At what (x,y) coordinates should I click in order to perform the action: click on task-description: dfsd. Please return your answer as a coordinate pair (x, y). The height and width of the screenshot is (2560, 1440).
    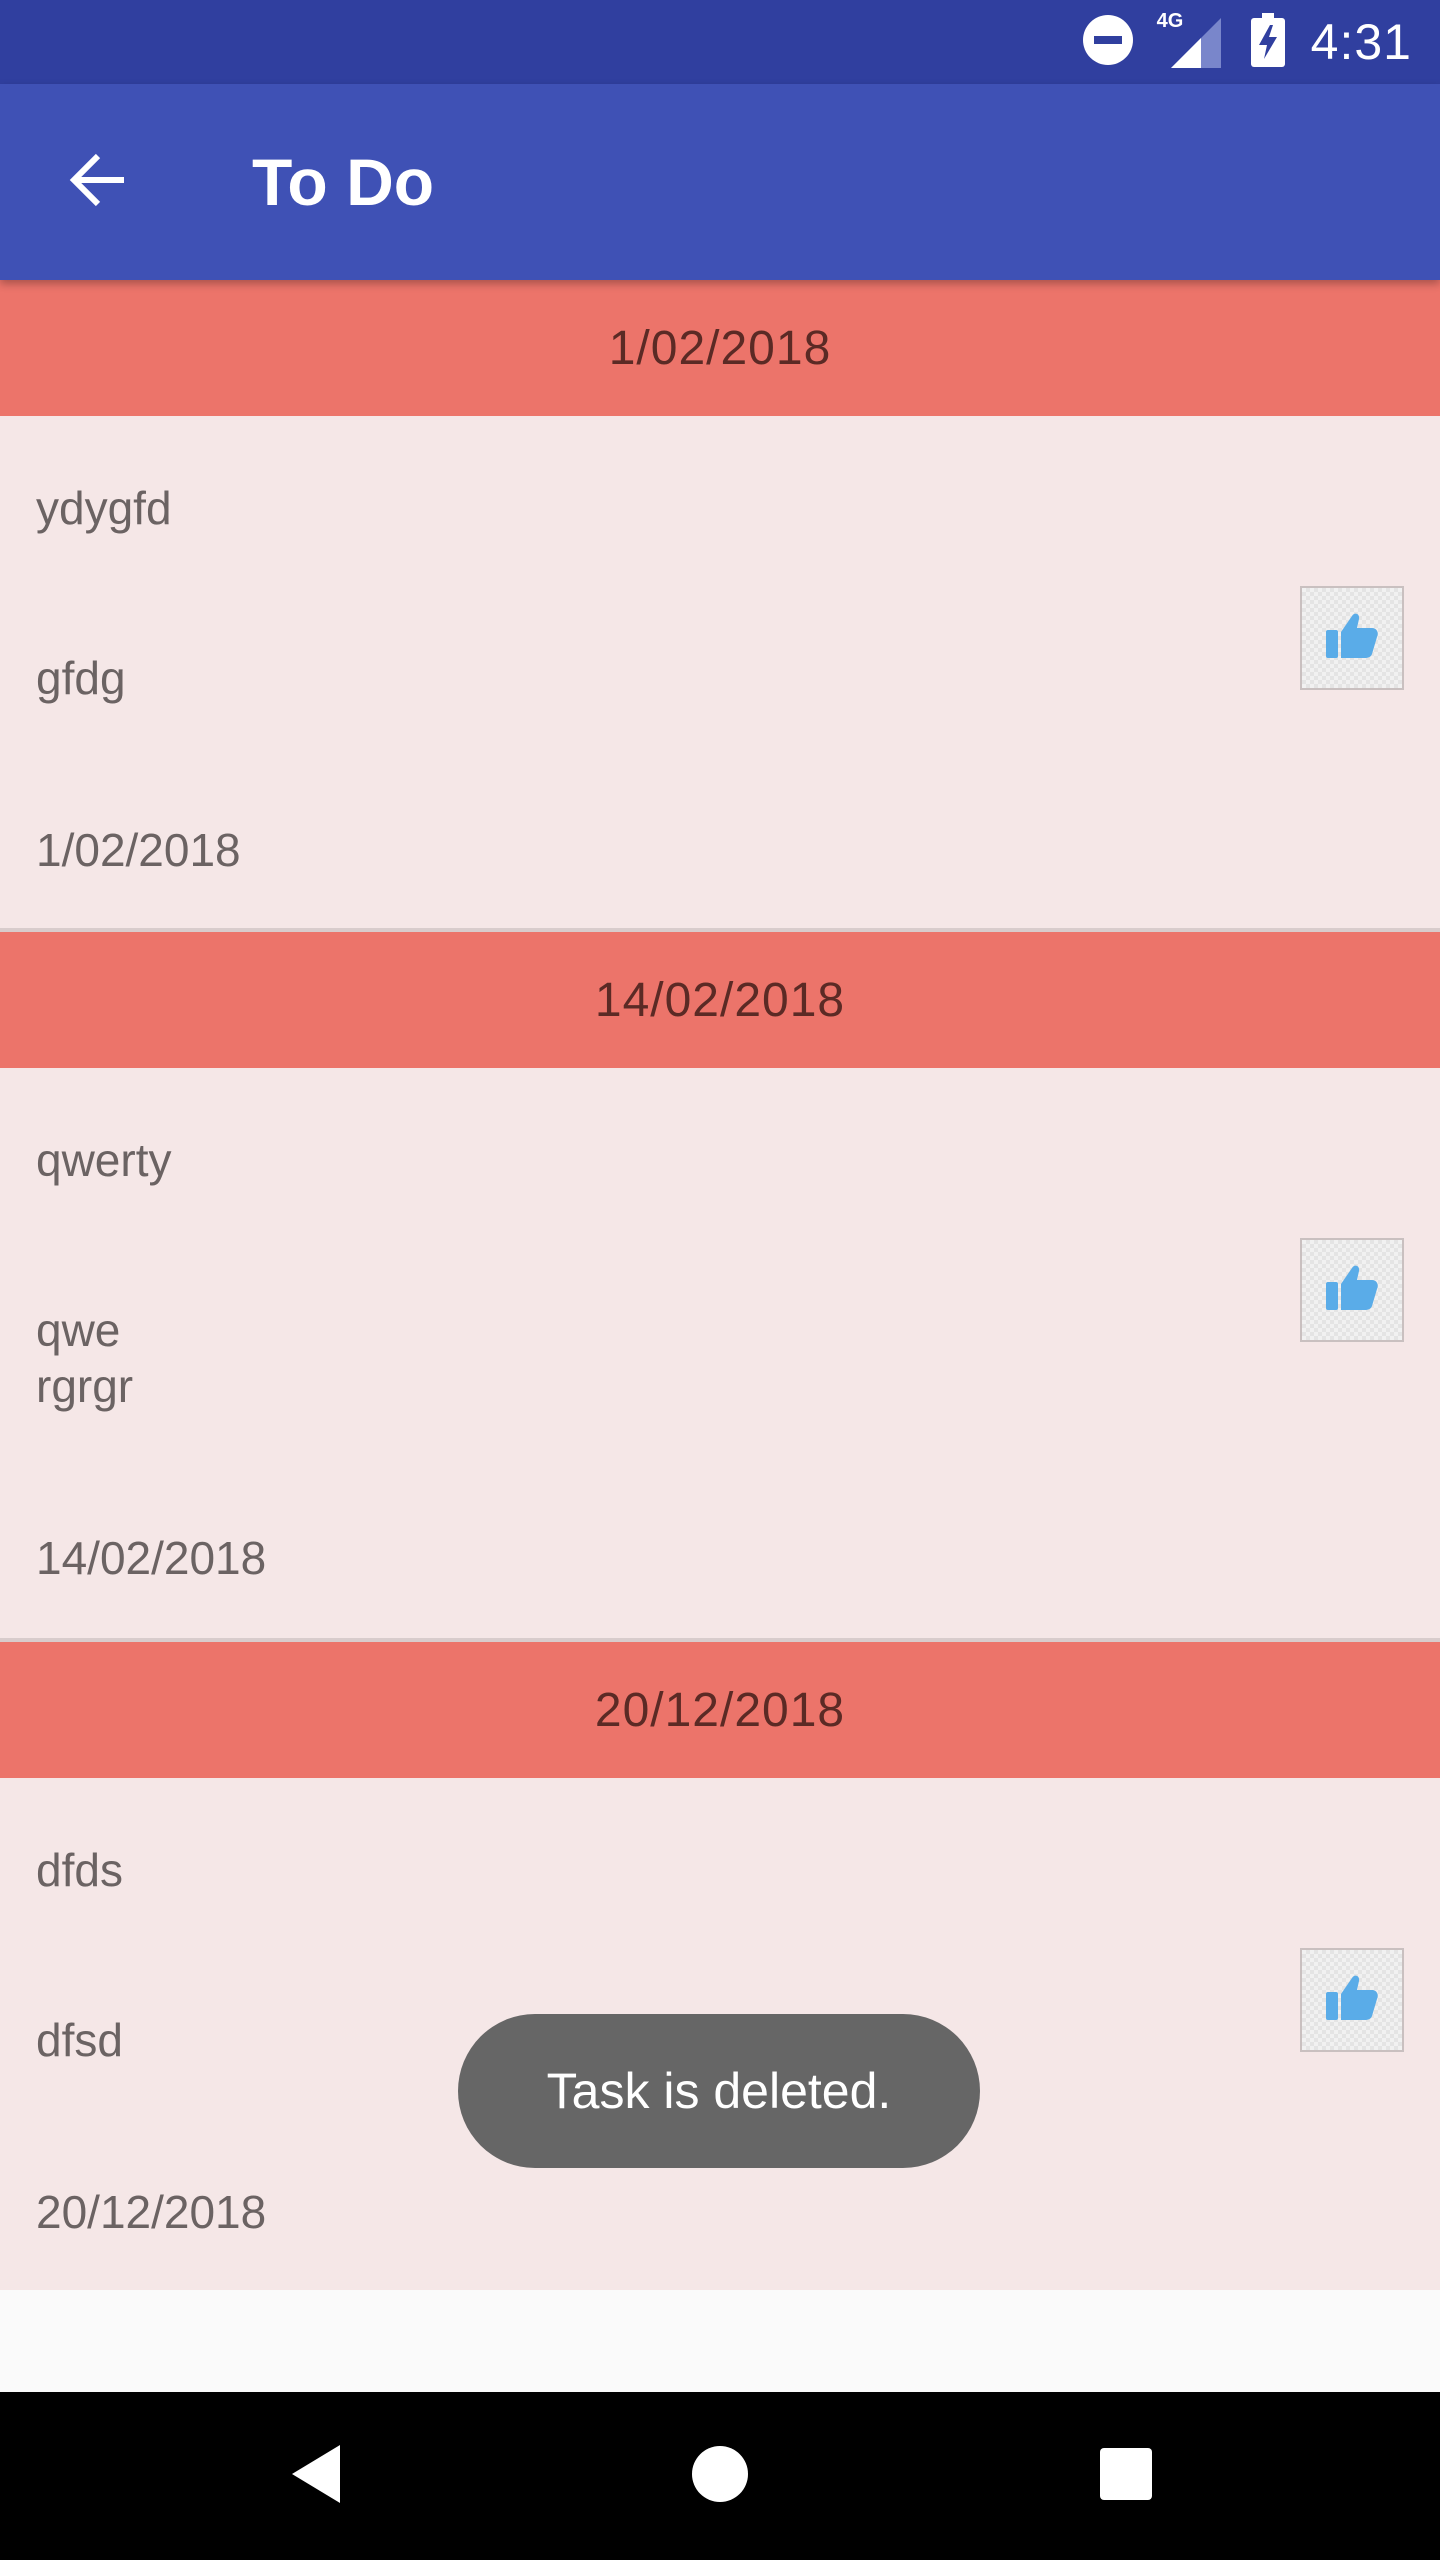
    Looking at the image, I should click on (79, 2040).